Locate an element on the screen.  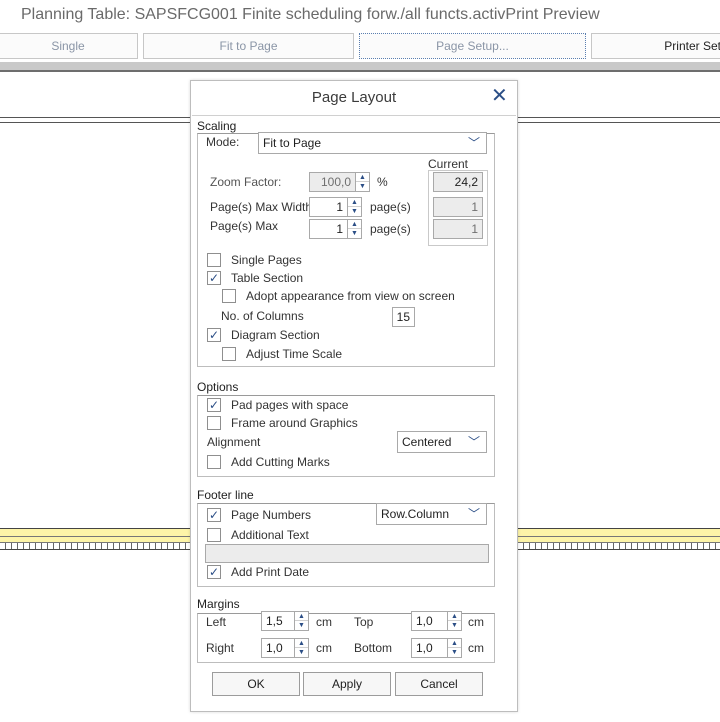
left-margin-input: 1,5 is located at coordinates (278, 621).